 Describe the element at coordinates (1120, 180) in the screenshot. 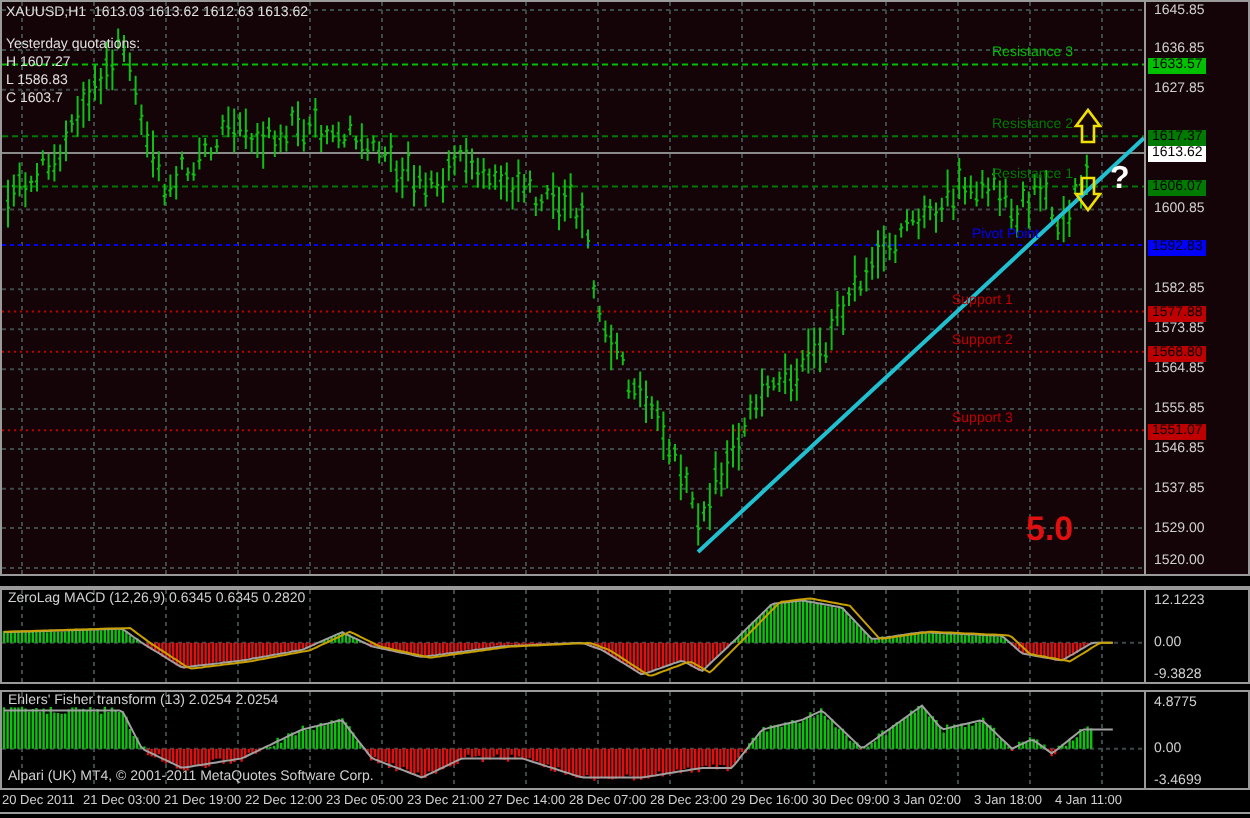

I see `question-mark: ?` at that location.